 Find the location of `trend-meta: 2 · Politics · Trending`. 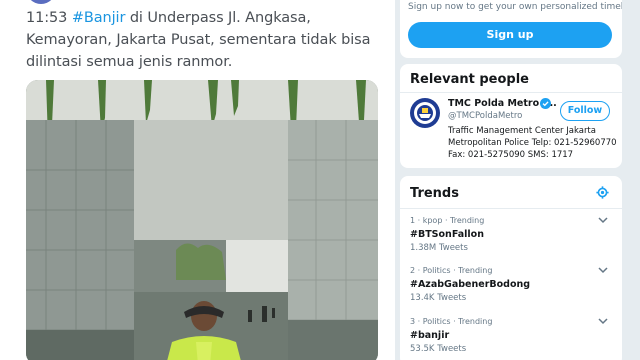

trend-meta: 2 · Politics · Trending is located at coordinates (451, 270).